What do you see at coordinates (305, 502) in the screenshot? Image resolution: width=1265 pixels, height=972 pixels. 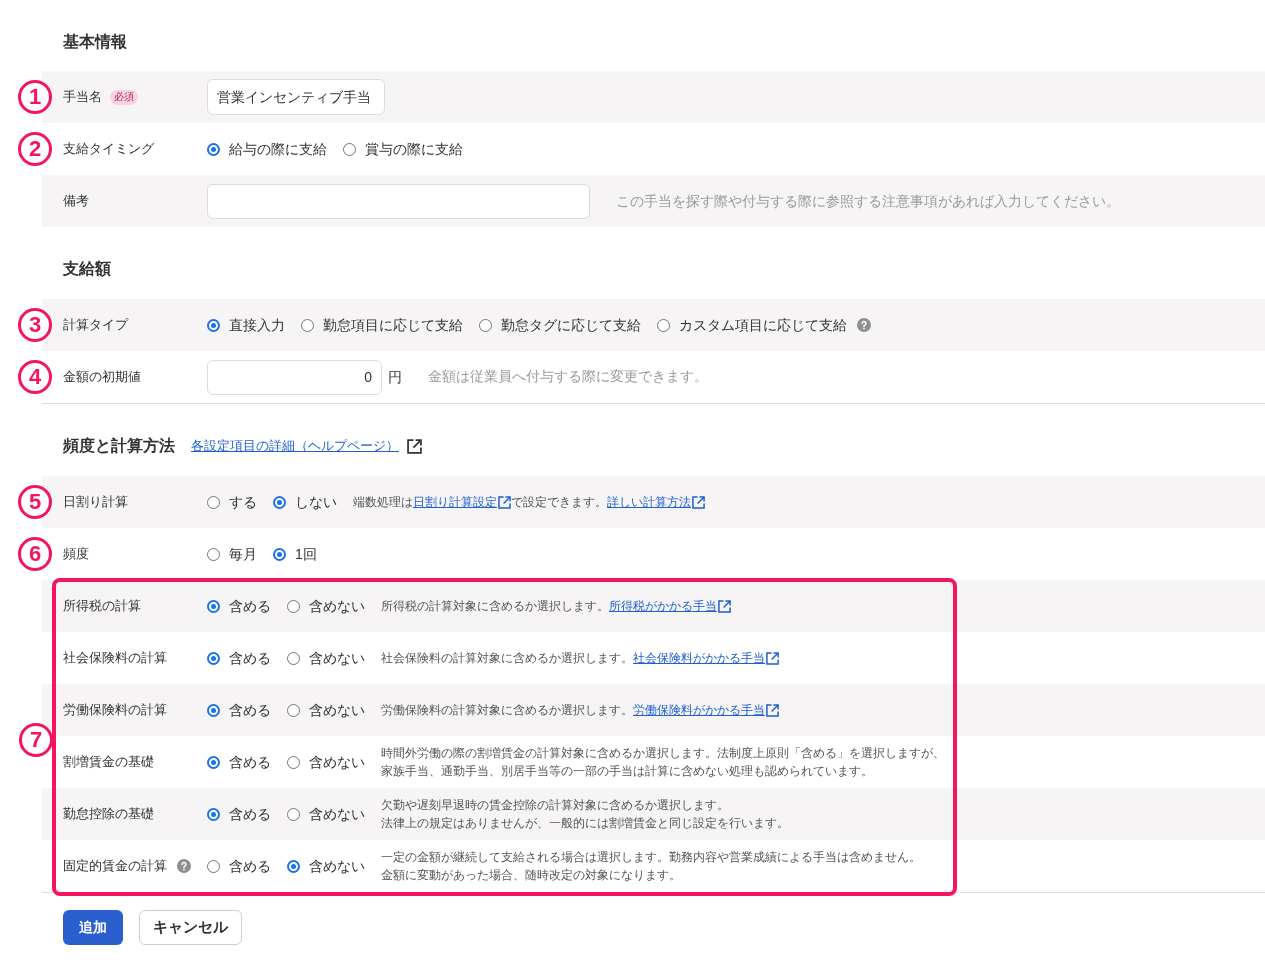 I see `radio-option: しない` at bounding box center [305, 502].